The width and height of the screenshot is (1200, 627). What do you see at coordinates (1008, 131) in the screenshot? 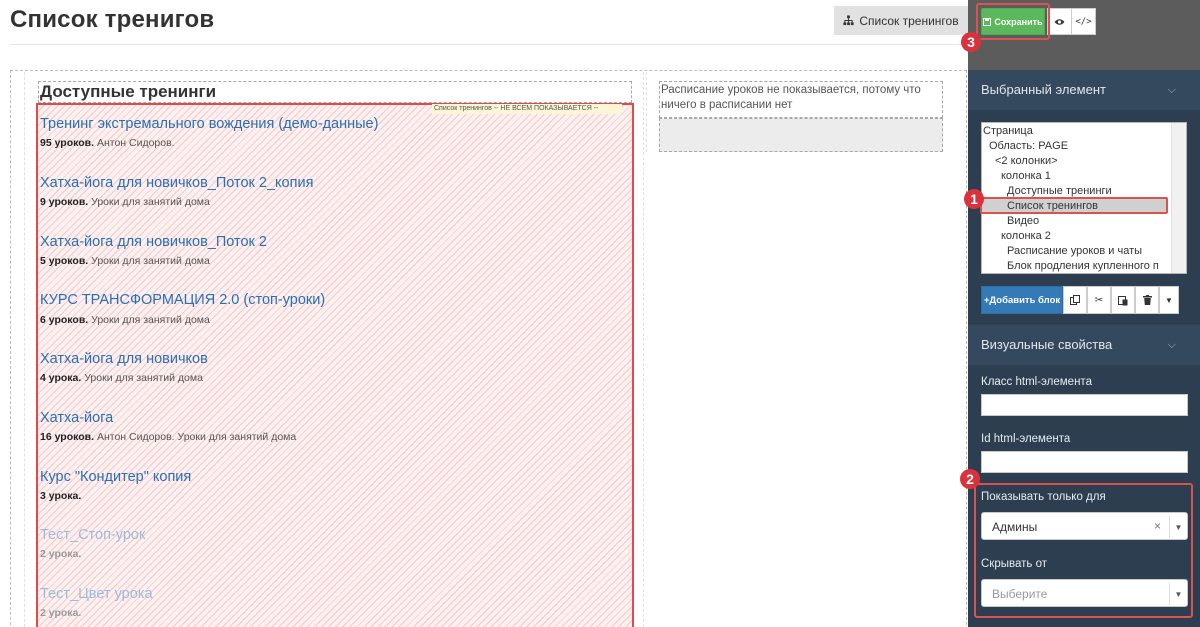
I see `tree-item: Страница` at bounding box center [1008, 131].